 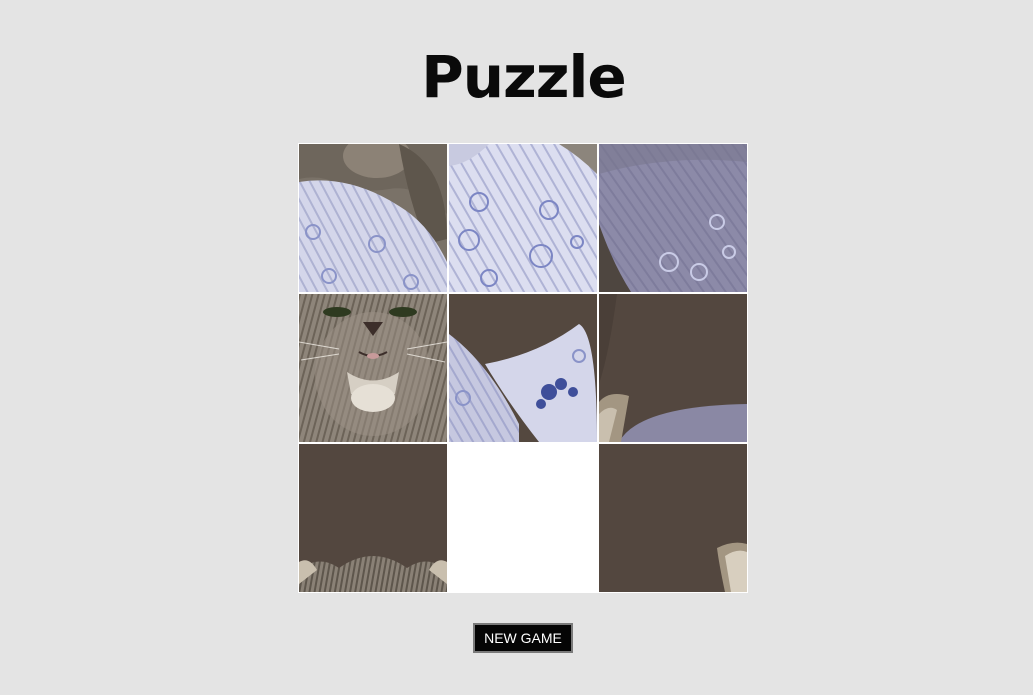 What do you see at coordinates (523, 638) in the screenshot?
I see `new-game-button: NEW GAME` at bounding box center [523, 638].